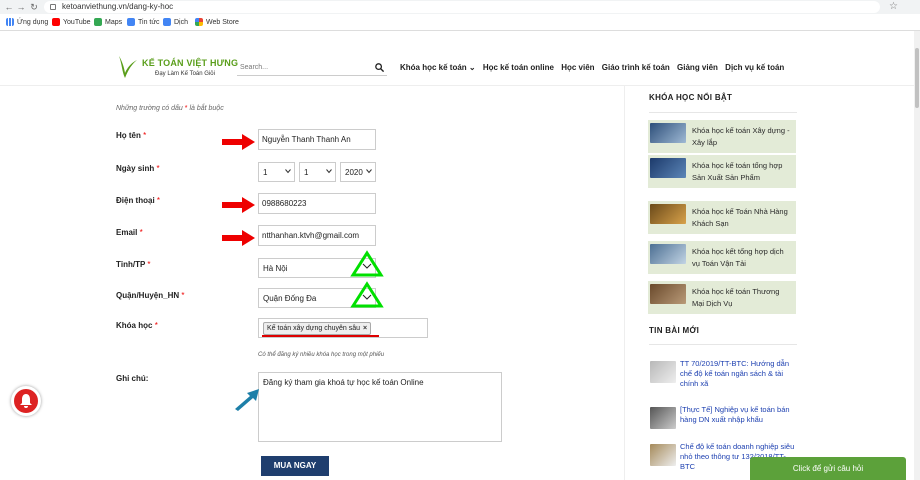  I want to click on nav-item-courses: Khóa học kế toán ⌄, so click(438, 67).